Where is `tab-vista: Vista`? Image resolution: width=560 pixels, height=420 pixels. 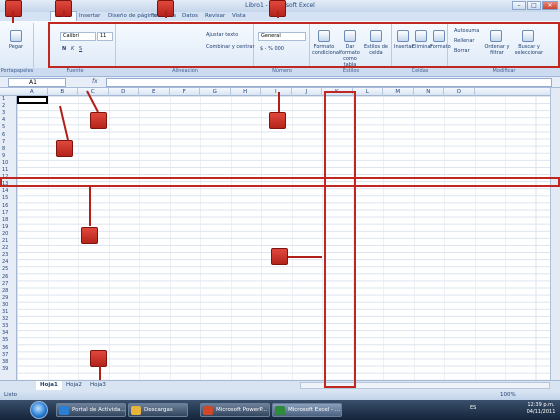 tab-vista: Vista is located at coordinates (239, 16).